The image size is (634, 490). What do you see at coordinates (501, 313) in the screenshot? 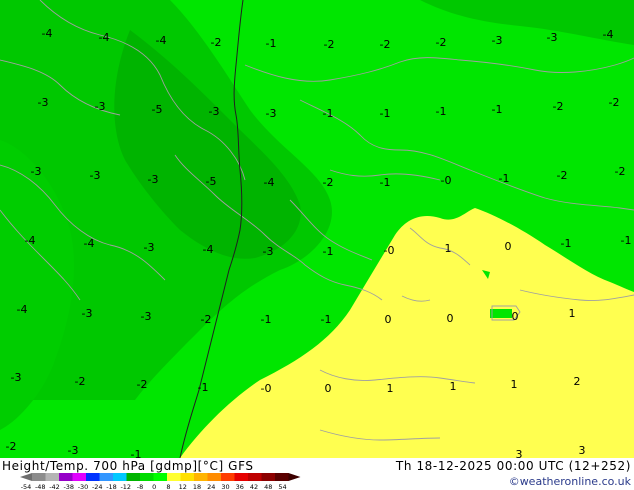
I see `island-green-spot` at bounding box center [501, 313].